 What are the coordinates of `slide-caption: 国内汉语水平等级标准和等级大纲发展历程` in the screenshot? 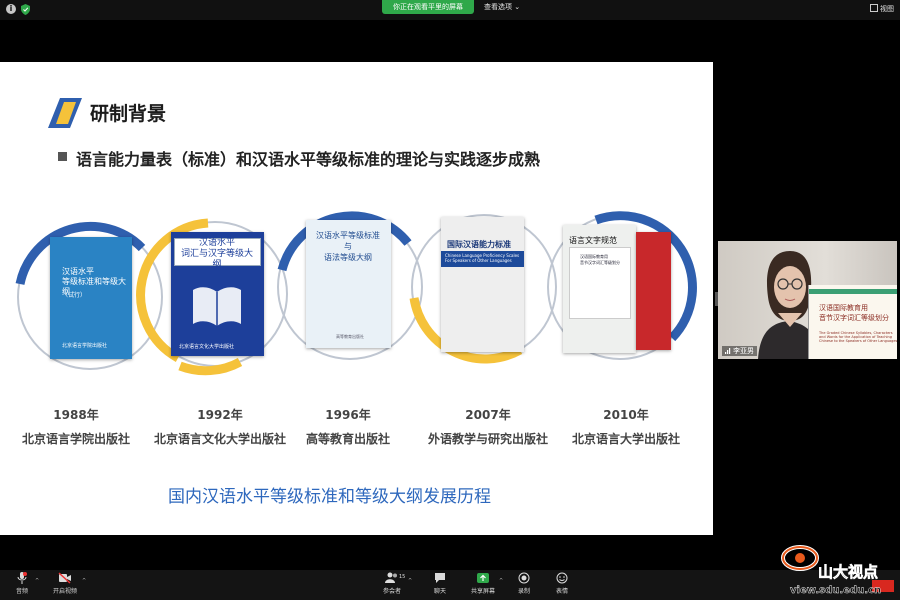 It's located at (329, 497).